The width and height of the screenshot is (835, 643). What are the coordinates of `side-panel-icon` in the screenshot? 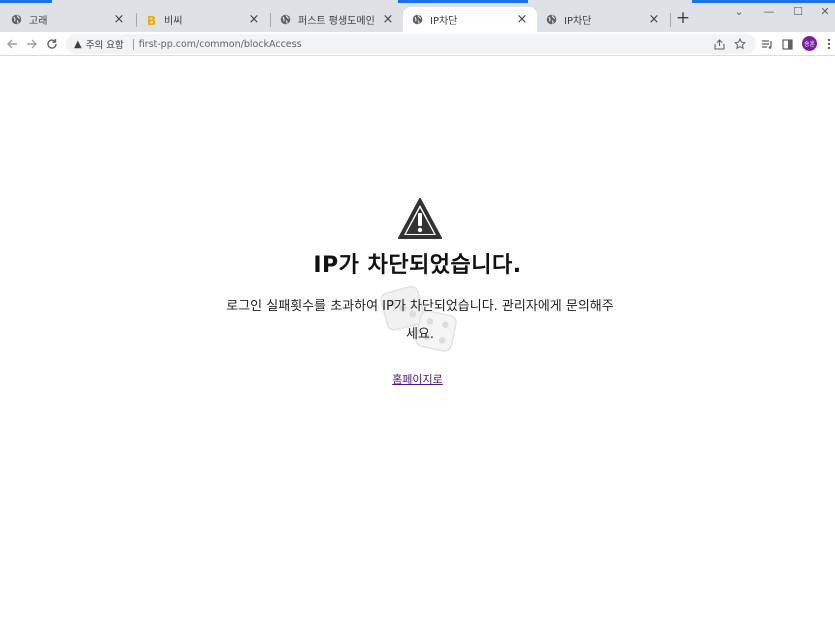 It's located at (787, 44).